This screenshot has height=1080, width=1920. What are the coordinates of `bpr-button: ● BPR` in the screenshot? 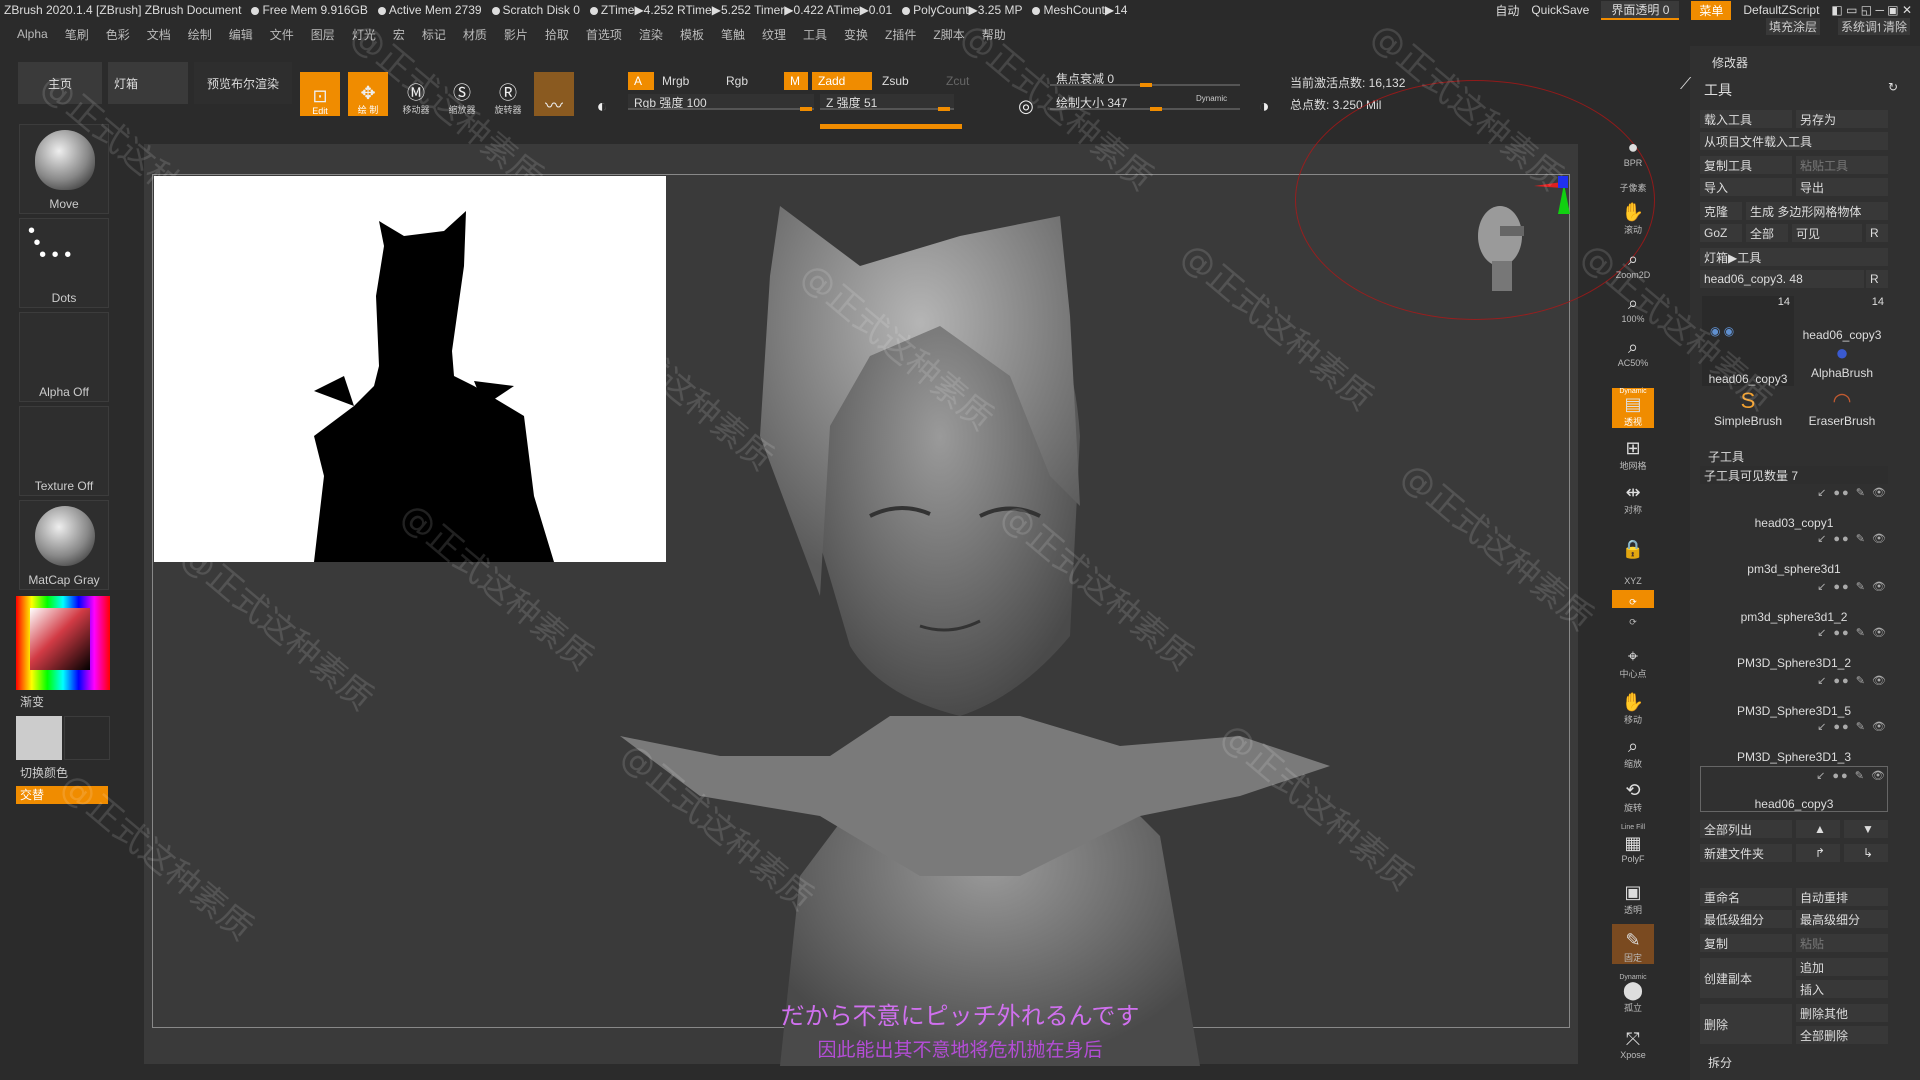 It's located at (1633, 148).